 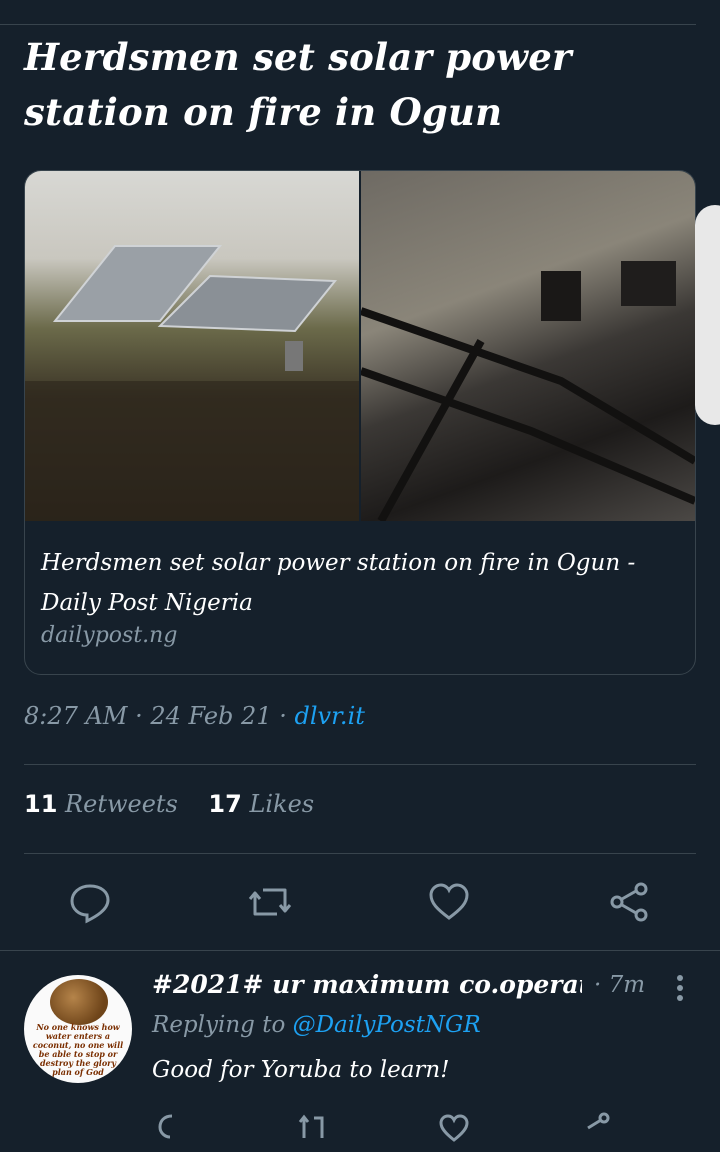 What do you see at coordinates (109, 635) in the screenshot?
I see `card-domain: dailypost.ng` at bounding box center [109, 635].